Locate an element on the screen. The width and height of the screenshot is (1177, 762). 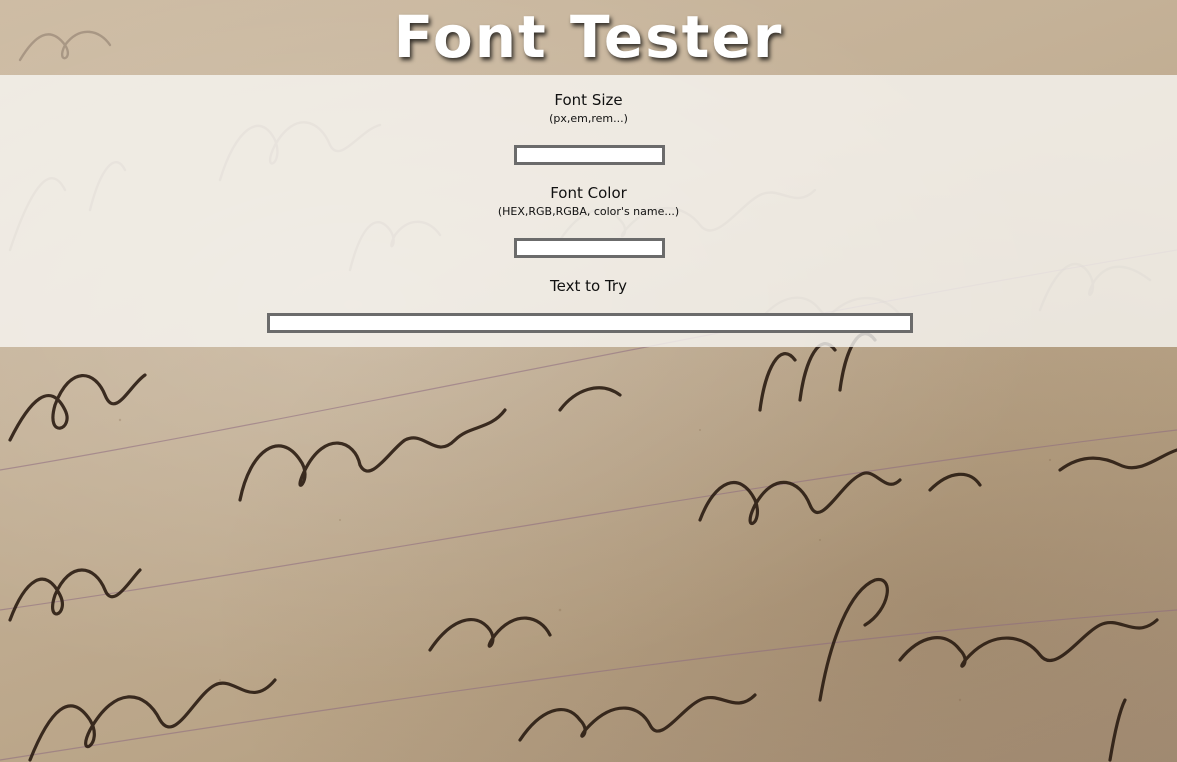
font-color-hint: (HEX,RGB,RGBA, color's name...) is located at coordinates (588, 211).